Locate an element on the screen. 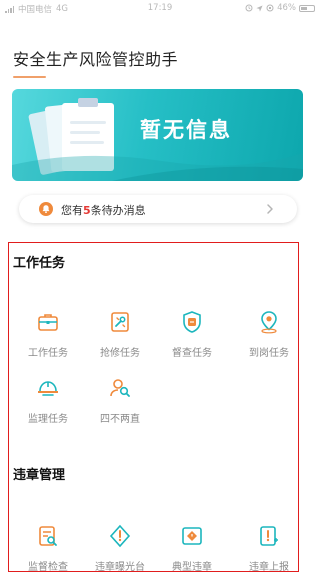  grid-label: 监督检查 is located at coordinates (48, 567).